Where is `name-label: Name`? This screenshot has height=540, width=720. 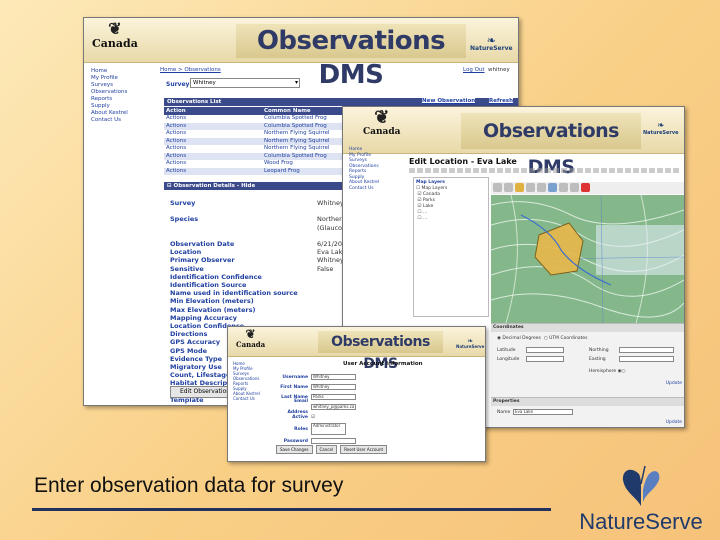
name-label: Name is located at coordinates (504, 412).